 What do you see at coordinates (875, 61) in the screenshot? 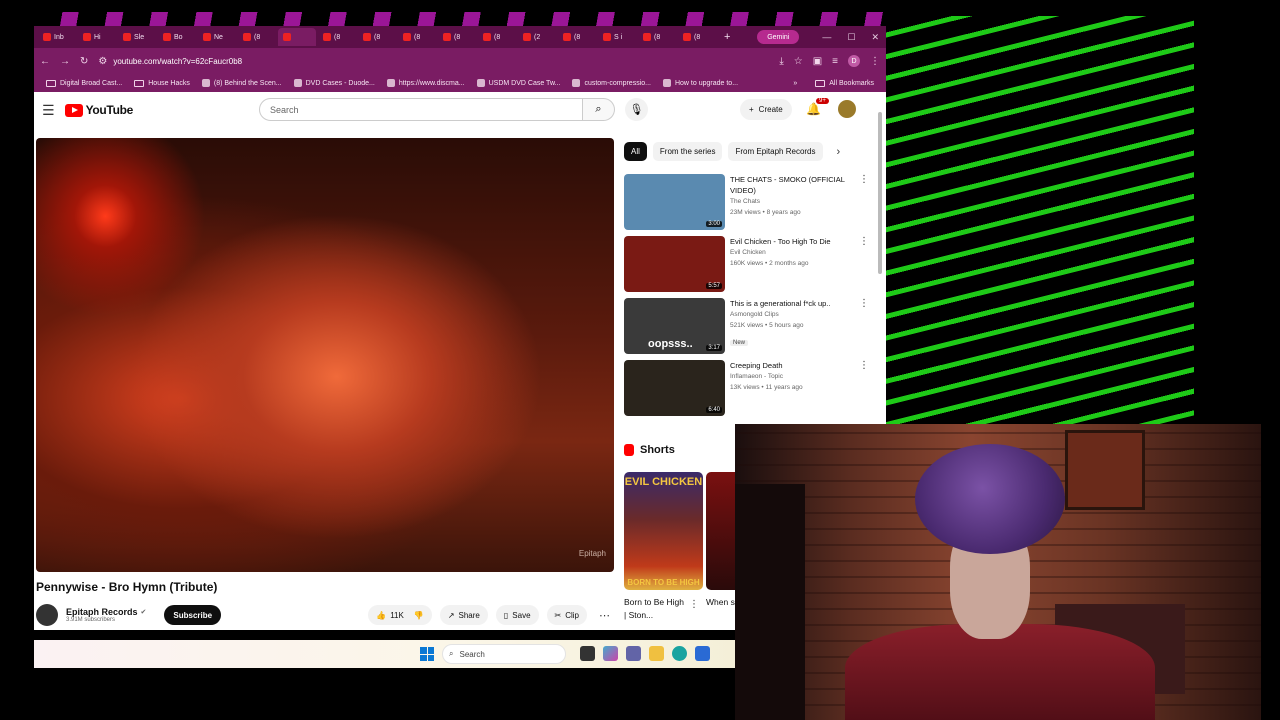
I see `menu-icon: ⋮` at bounding box center [875, 61].